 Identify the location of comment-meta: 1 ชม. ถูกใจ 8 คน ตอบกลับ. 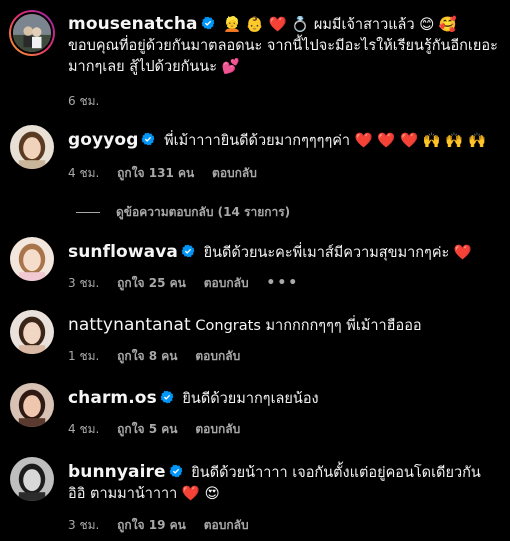
(161, 356).